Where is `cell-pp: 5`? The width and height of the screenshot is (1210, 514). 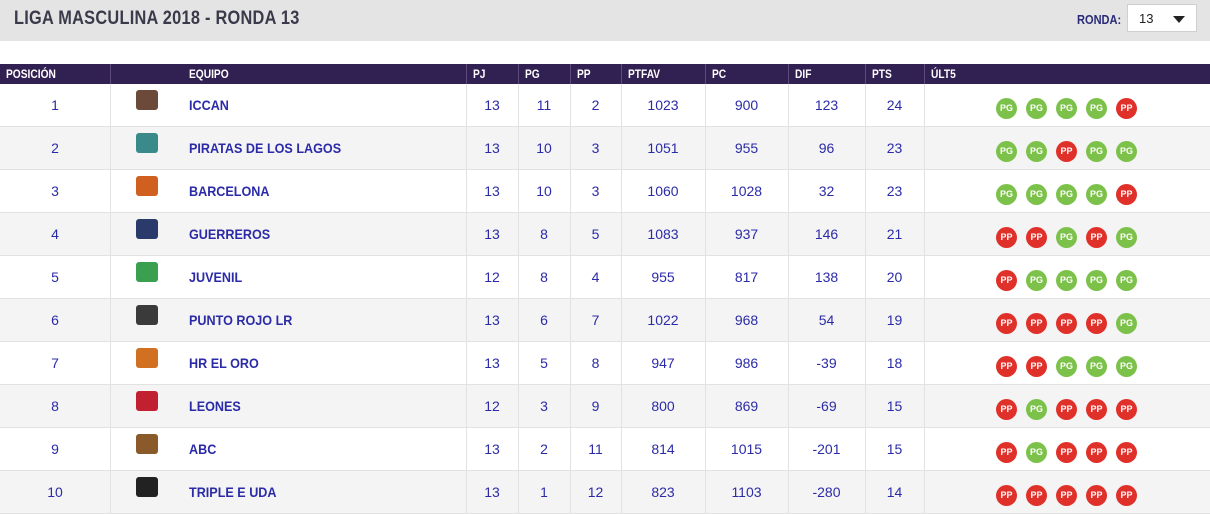
cell-pp: 5 is located at coordinates (595, 234).